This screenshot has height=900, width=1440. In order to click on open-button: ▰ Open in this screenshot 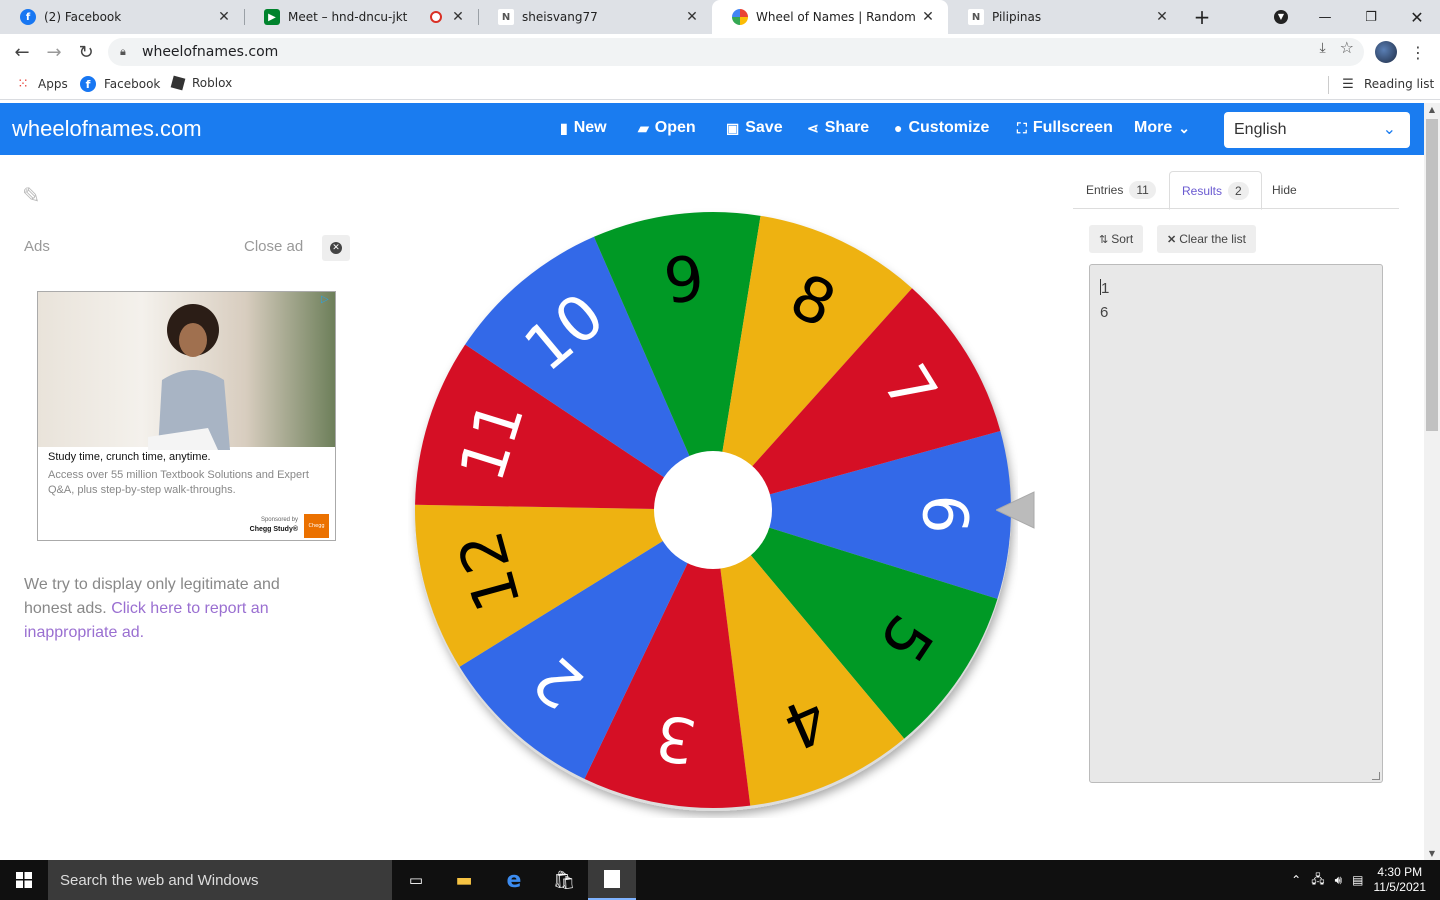, I will do `click(667, 128)`.